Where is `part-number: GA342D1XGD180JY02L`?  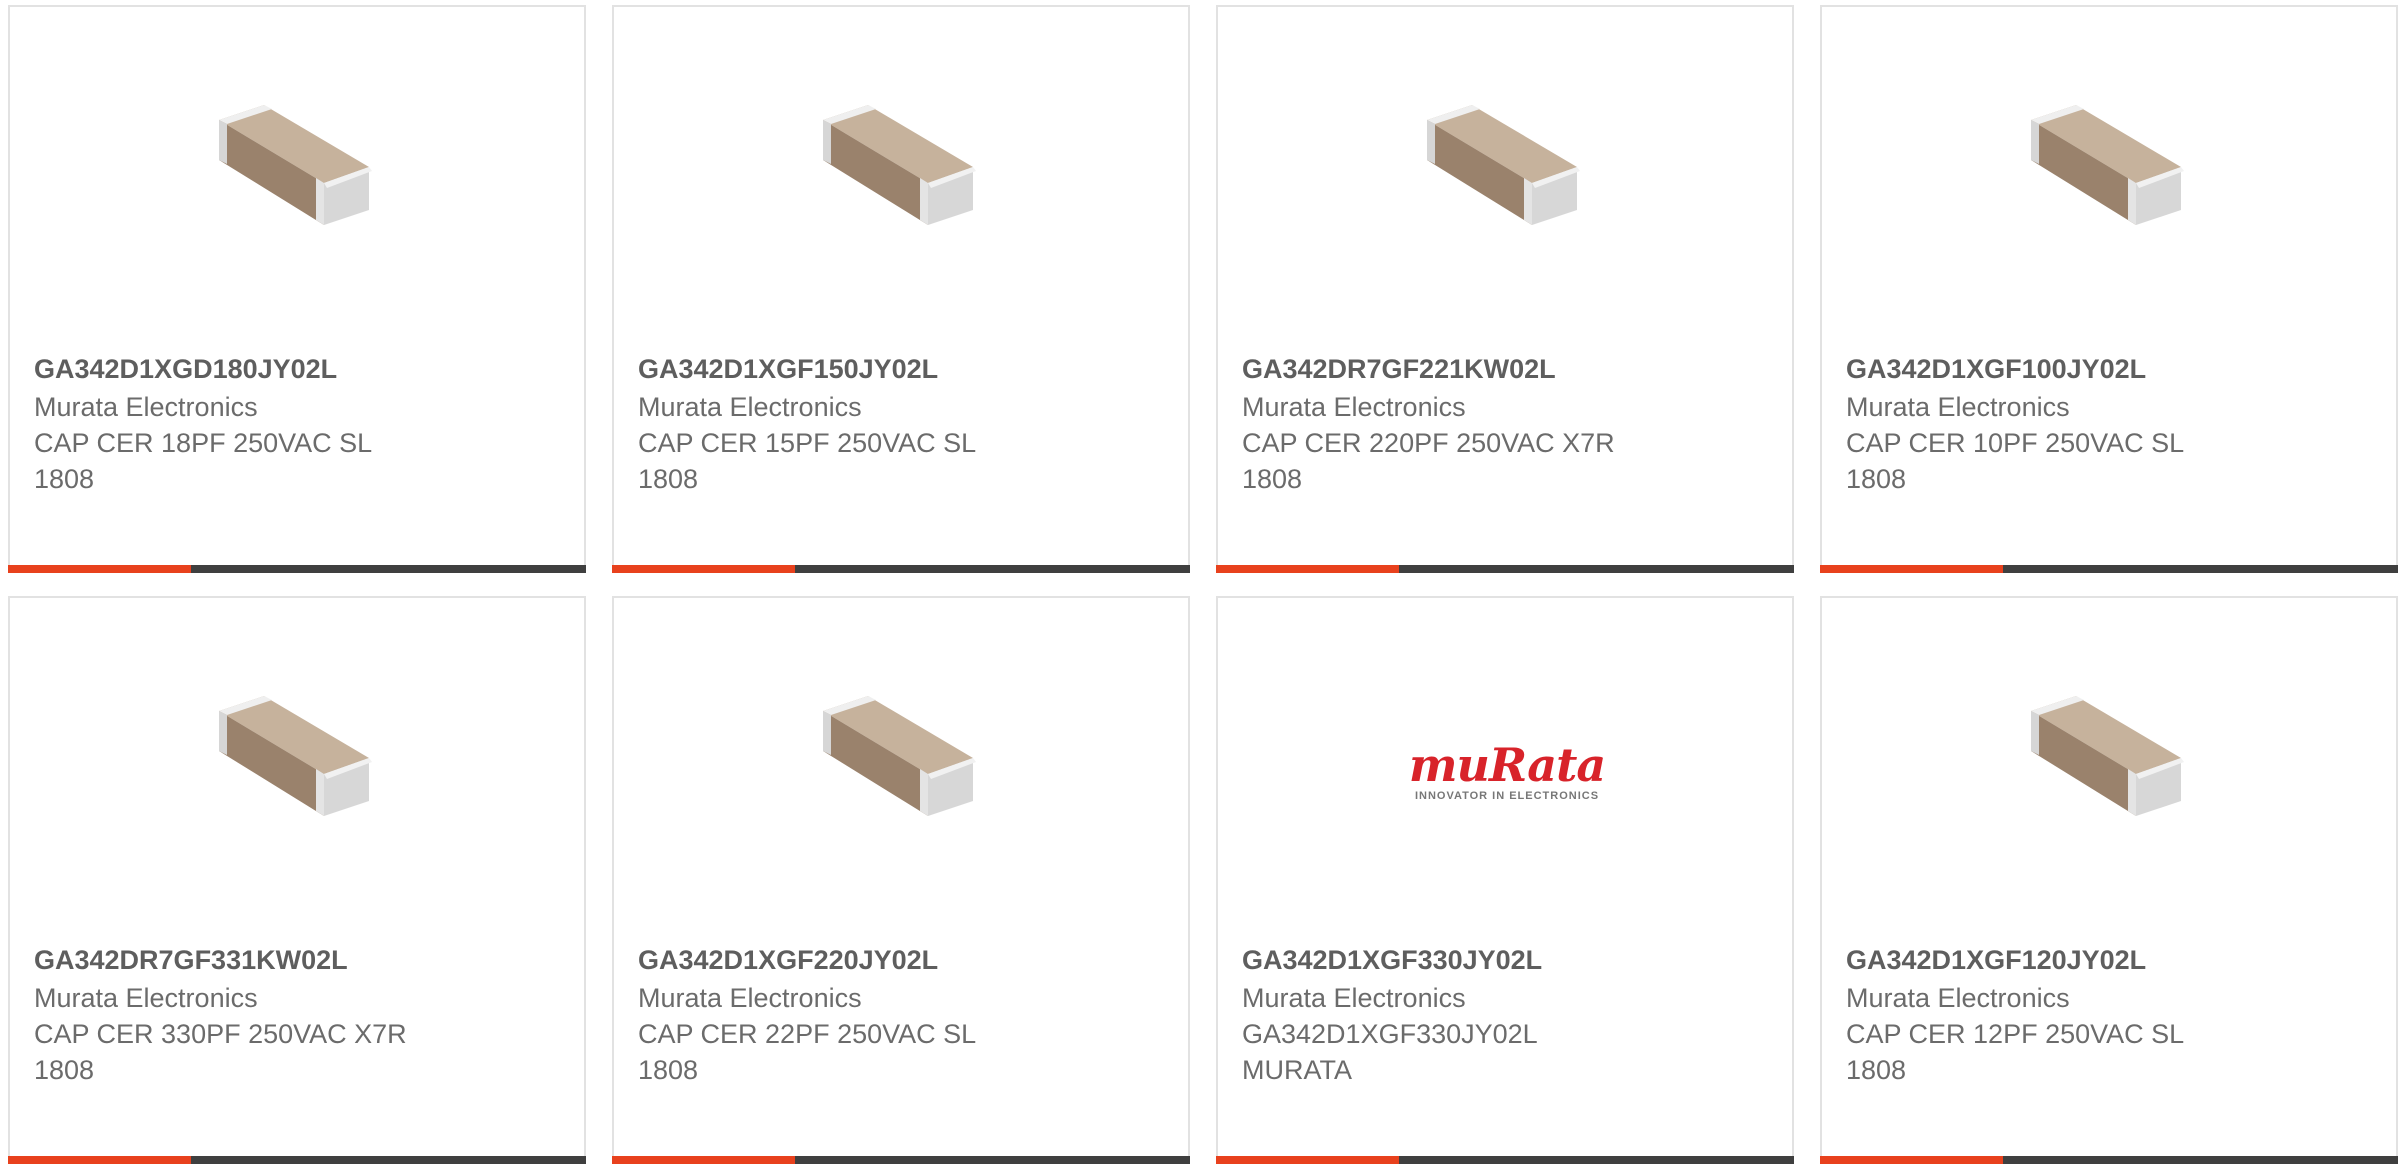 part-number: GA342D1XGD180JY02L is located at coordinates (297, 369).